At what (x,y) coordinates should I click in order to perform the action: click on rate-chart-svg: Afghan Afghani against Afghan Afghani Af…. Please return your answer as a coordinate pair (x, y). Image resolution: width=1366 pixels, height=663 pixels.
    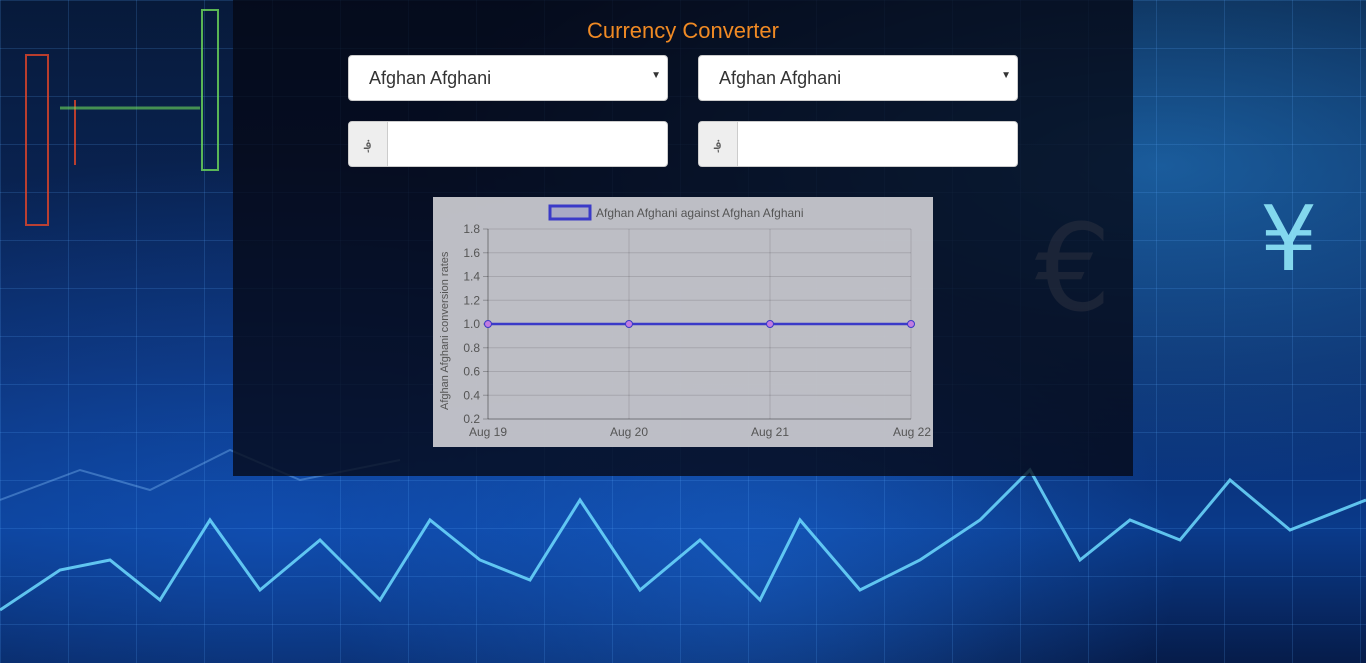
    Looking at the image, I should click on (685, 321).